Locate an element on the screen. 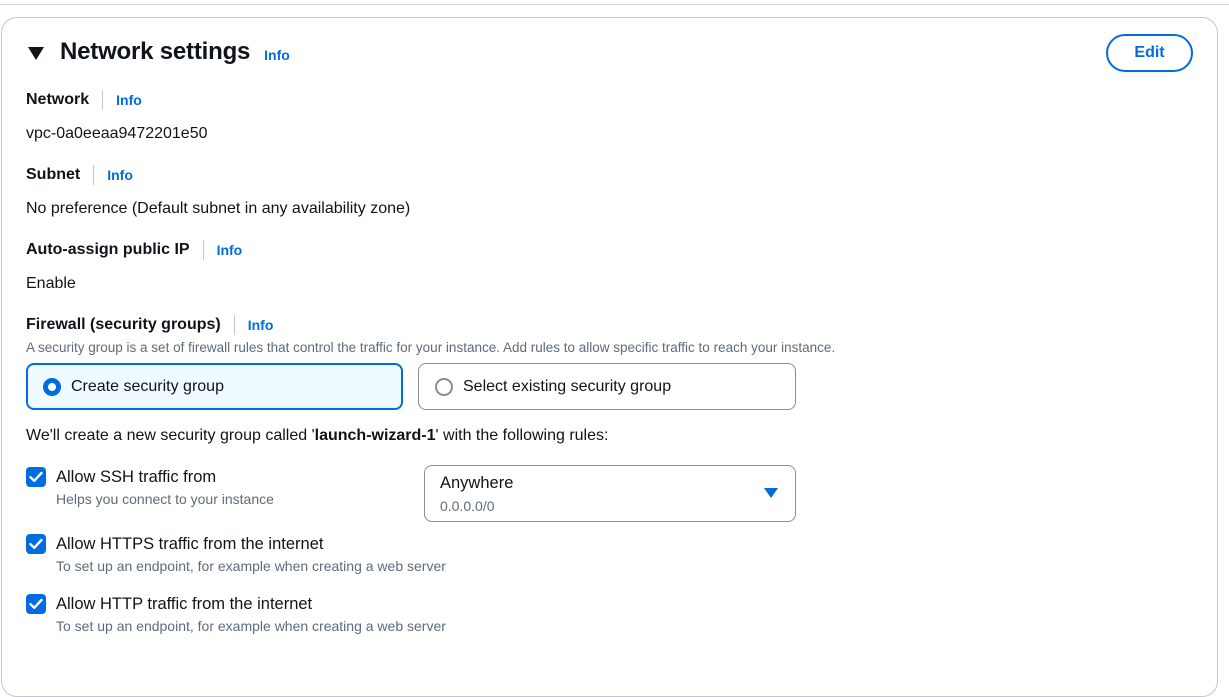  select-existing-security-group-label: Select existing security group is located at coordinates (567, 386).